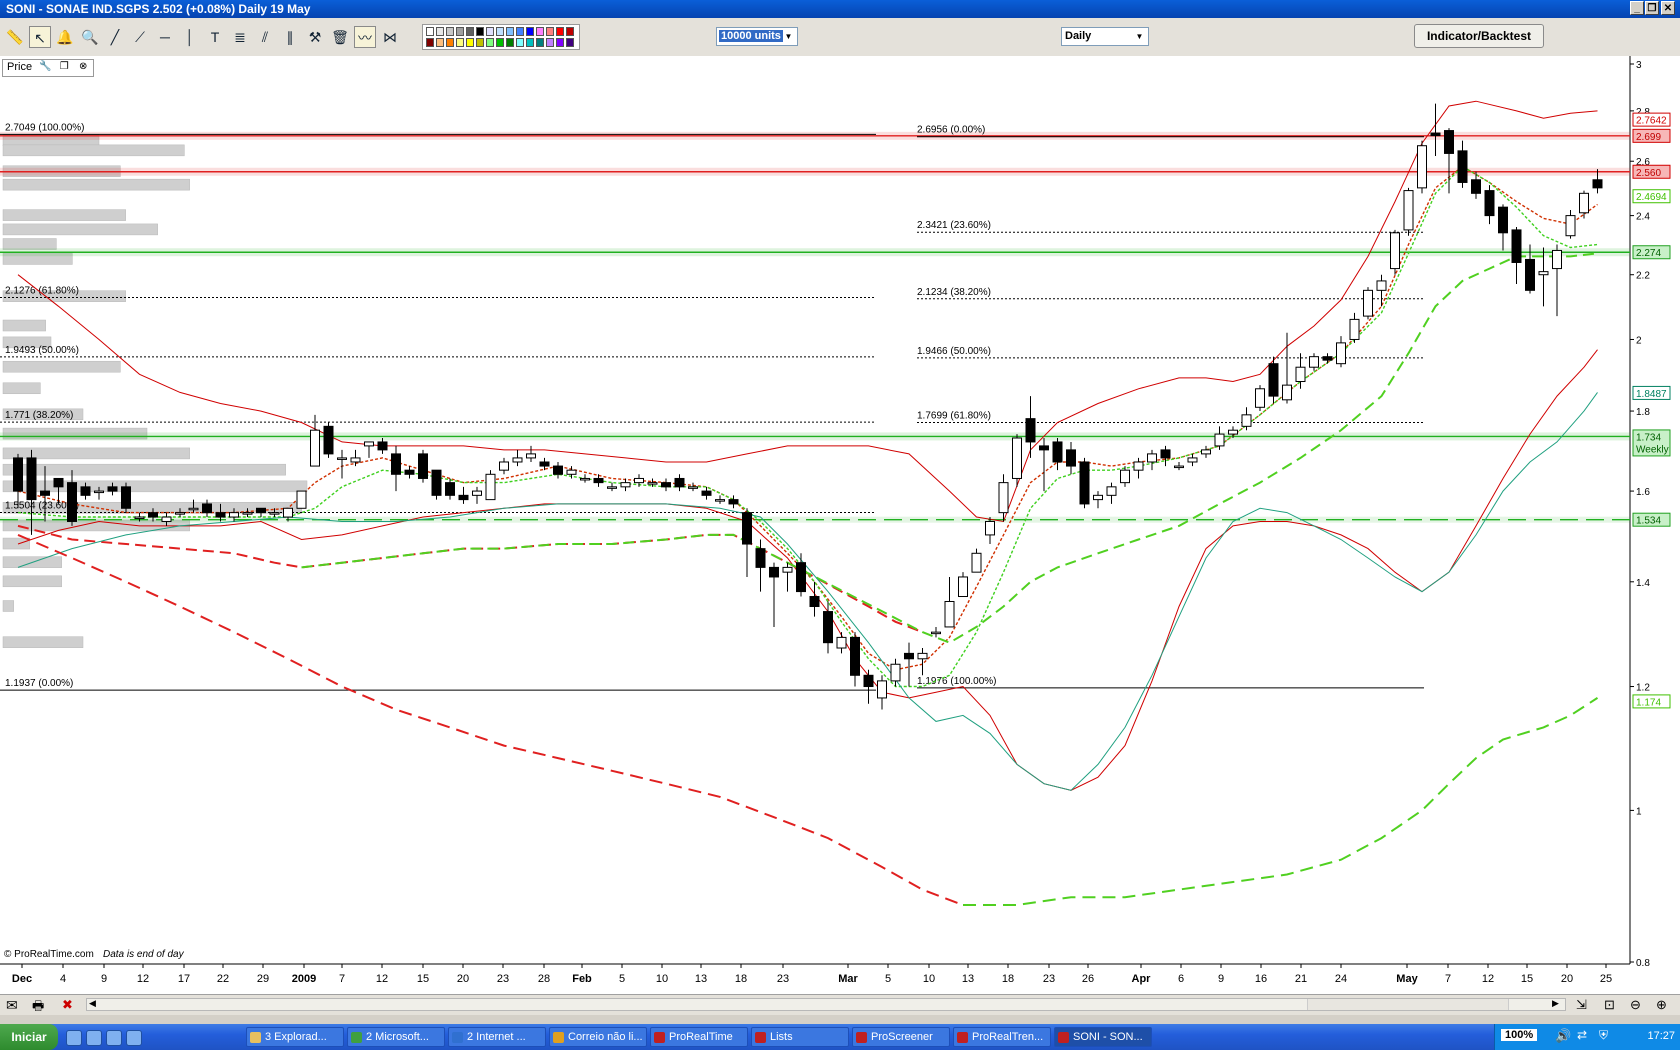 The width and height of the screenshot is (1680, 1050). I want to click on pattern-icon: ⋈, so click(390, 37).